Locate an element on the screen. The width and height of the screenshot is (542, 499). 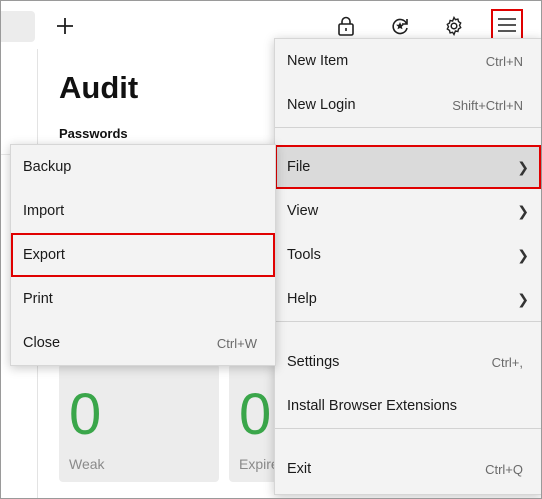
sync-icon is located at coordinates (400, 26).